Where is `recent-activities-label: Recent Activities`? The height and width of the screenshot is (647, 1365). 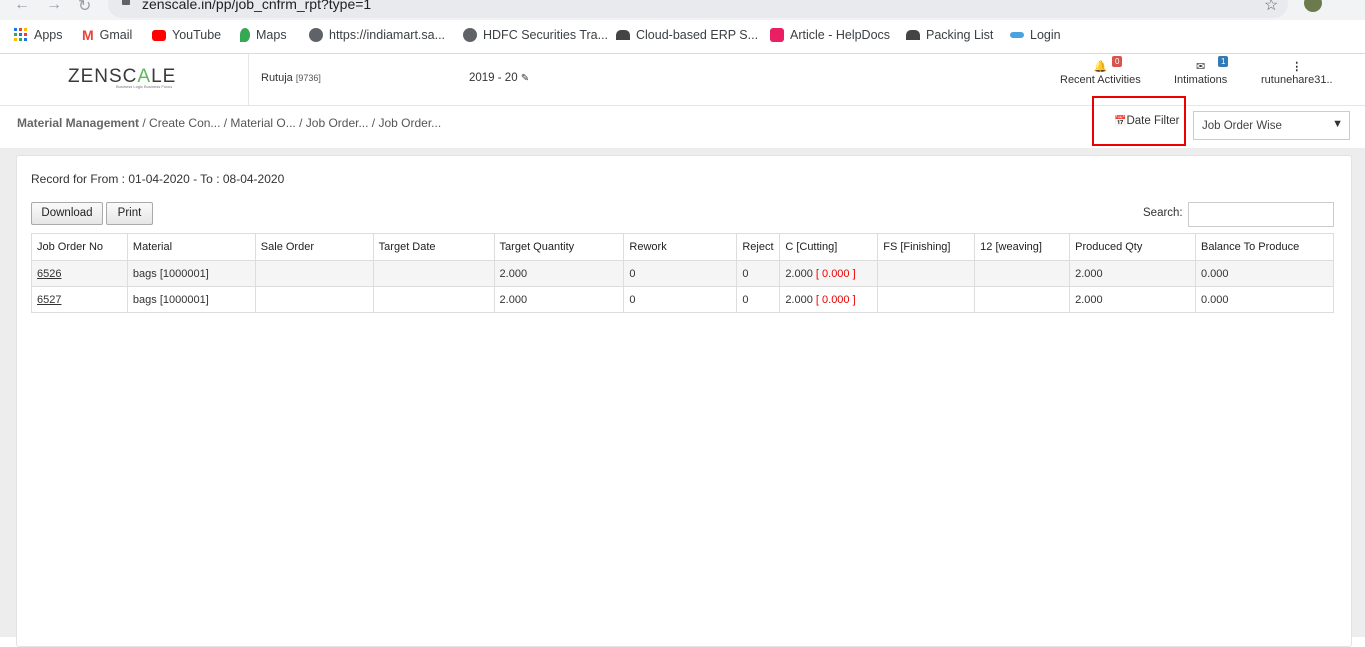
recent-activities-label: Recent Activities is located at coordinates (1100, 80).